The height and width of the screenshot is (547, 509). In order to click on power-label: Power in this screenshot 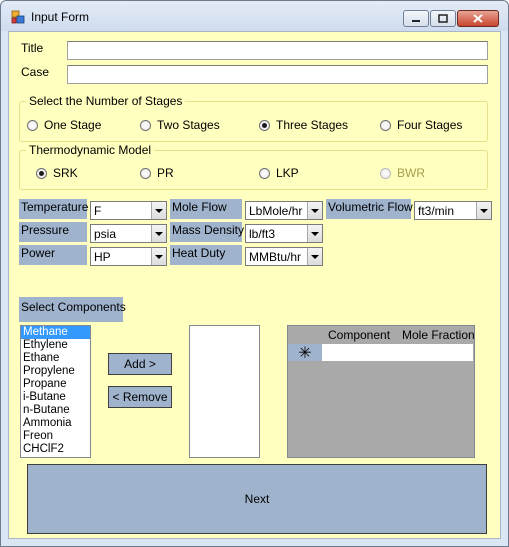, I will do `click(53, 255)`.